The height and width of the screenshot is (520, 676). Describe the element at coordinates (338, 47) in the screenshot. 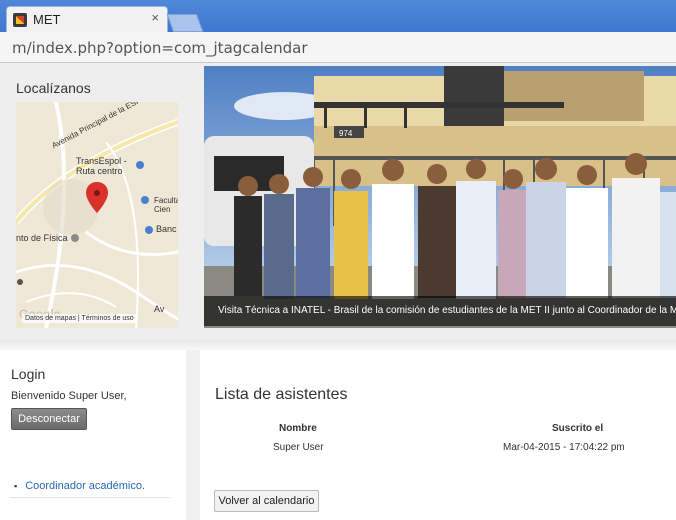

I see `address-bar: m/index.php?option=com_jtagcalendar` at that location.